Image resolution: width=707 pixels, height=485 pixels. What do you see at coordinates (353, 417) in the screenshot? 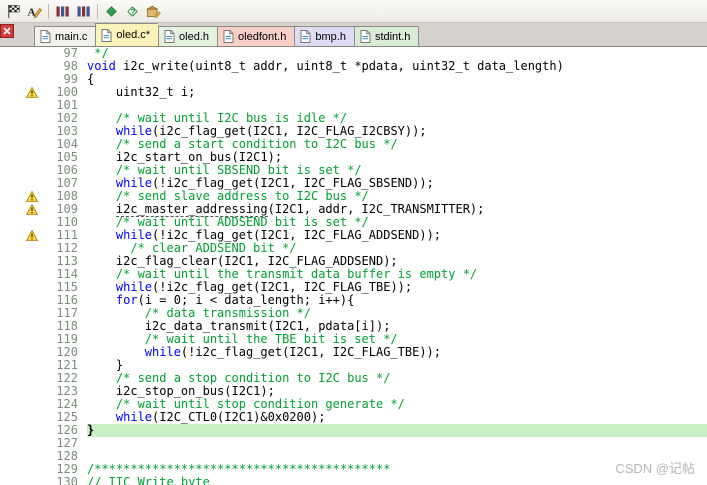
I see `code-line-125: 125 while(I2C_CTL0(I2C1)&0x0200);` at bounding box center [353, 417].